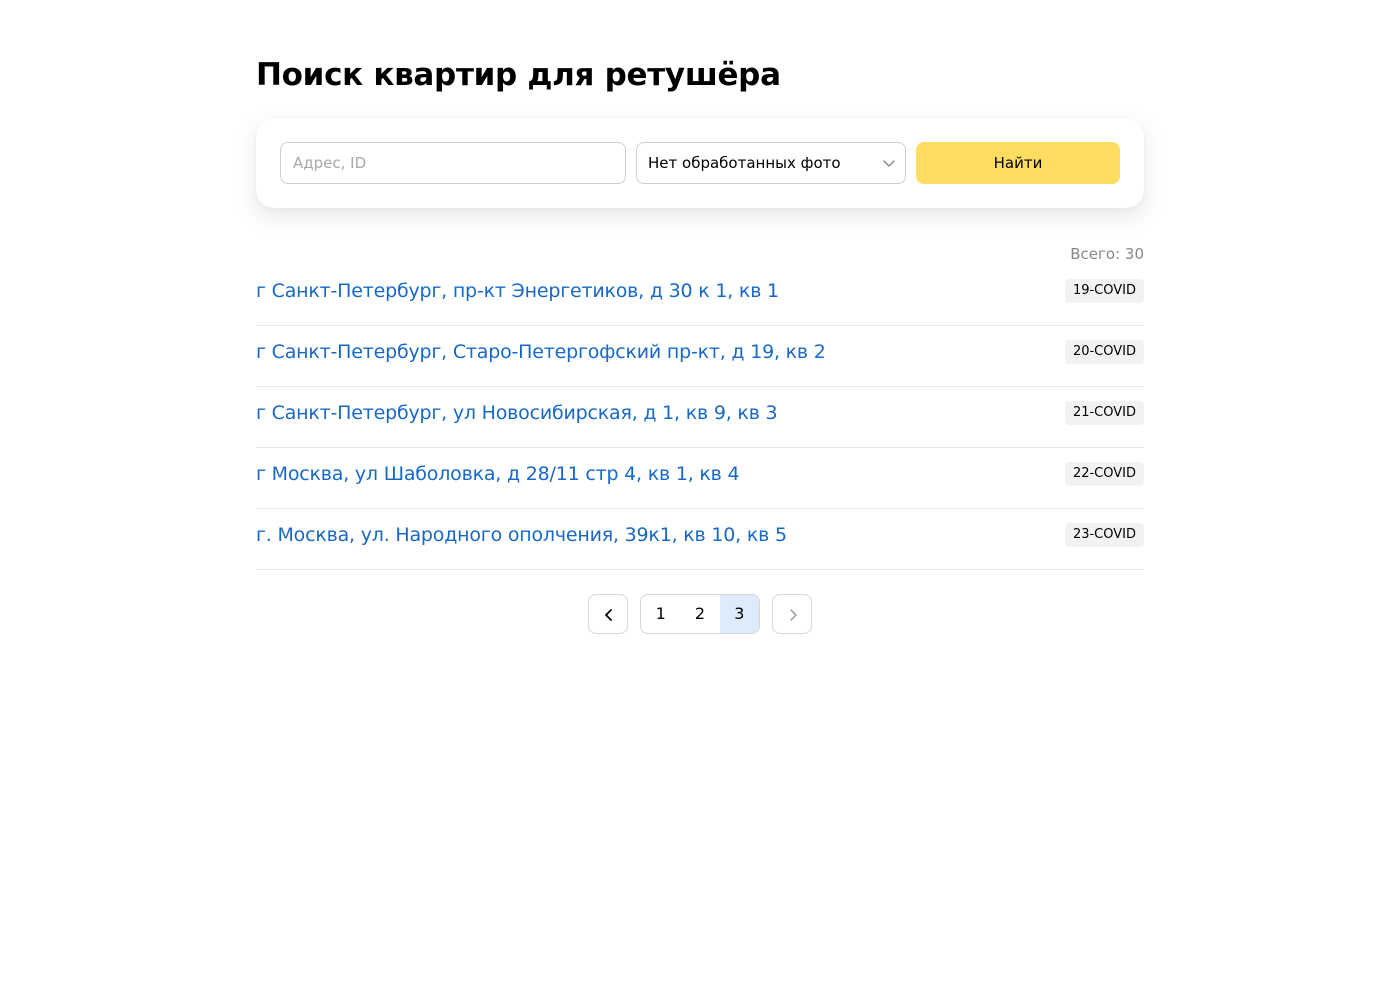 The image size is (1400, 1000). Describe the element at coordinates (744, 163) in the screenshot. I see `photo-filter-value: Нет обработанных фото` at that location.